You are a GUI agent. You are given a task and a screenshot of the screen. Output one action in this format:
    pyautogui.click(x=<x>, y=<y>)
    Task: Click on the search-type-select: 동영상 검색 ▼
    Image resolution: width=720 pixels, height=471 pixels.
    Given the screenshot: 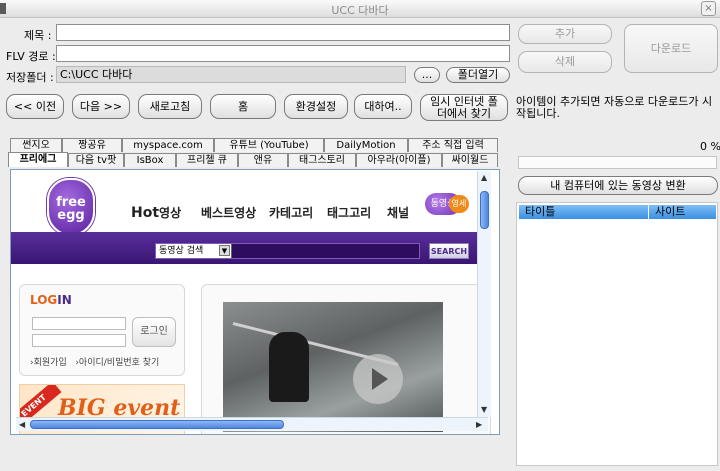 What is the action you would take?
    pyautogui.click(x=194, y=251)
    